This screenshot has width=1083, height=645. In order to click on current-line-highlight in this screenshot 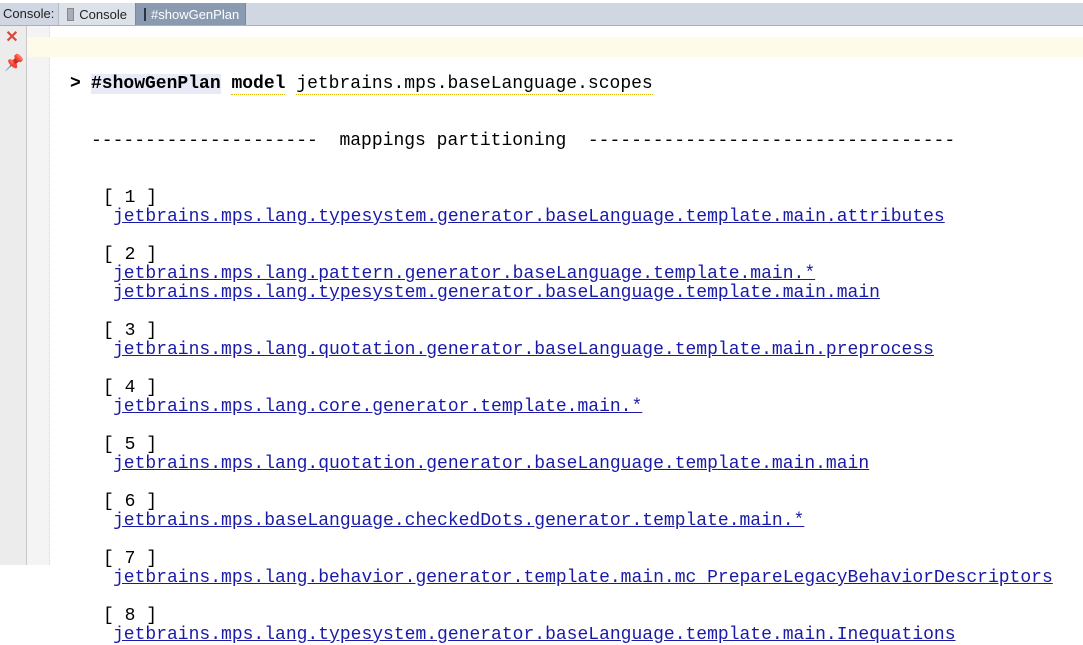, I will do `click(555, 47)`.